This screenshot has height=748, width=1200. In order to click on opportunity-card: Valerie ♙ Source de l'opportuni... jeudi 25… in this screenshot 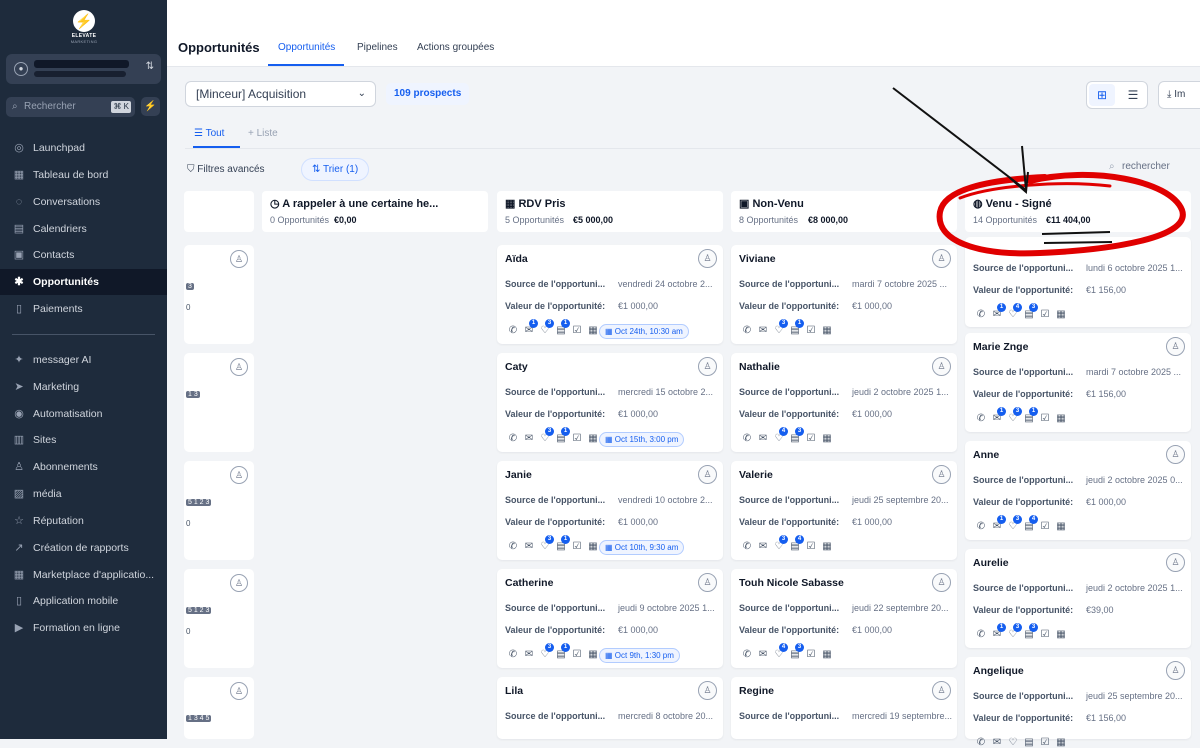, I will do `click(844, 510)`.